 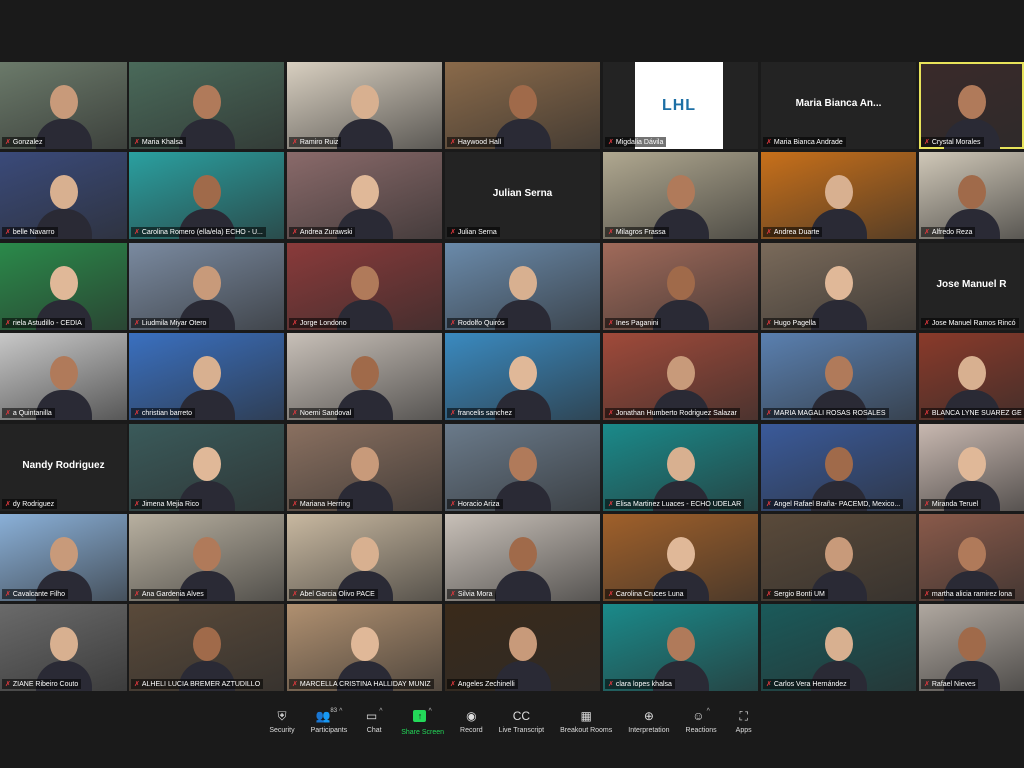 I want to click on participant-tile: ✗ Horacio Ariza, so click(x=522, y=467).